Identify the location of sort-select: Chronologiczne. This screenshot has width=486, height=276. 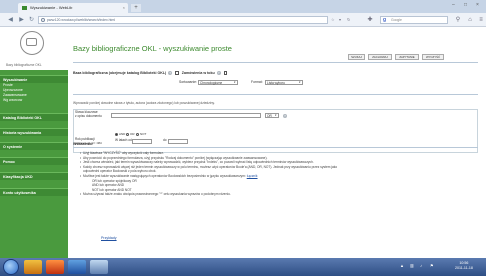
(218, 82).